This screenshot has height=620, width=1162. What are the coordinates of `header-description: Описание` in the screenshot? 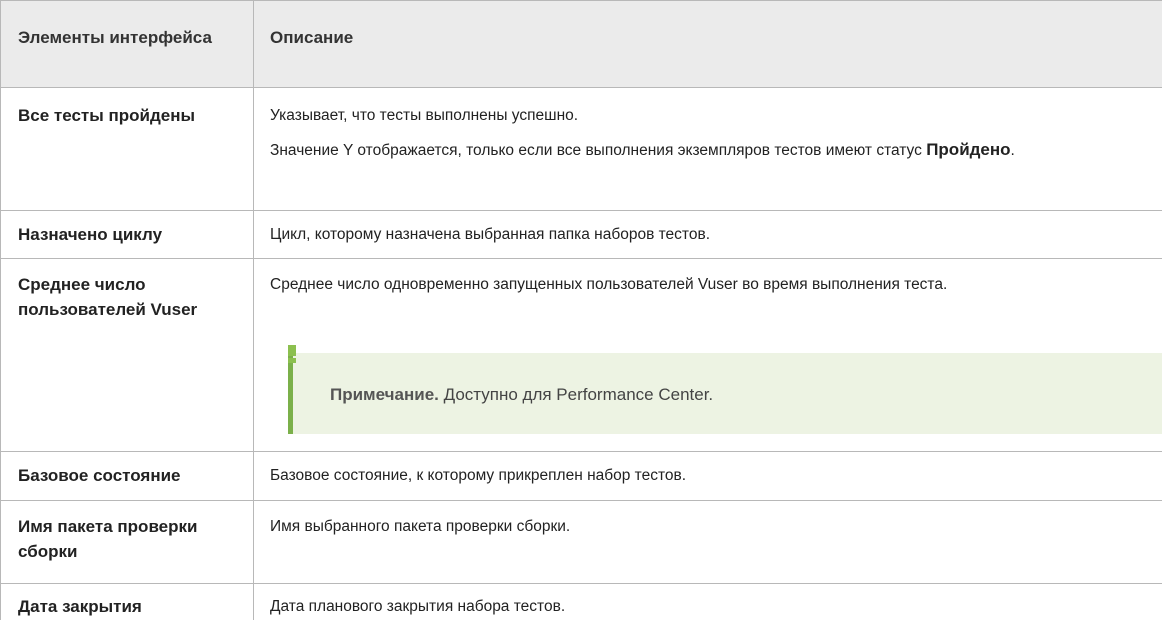 It's located at (312, 37).